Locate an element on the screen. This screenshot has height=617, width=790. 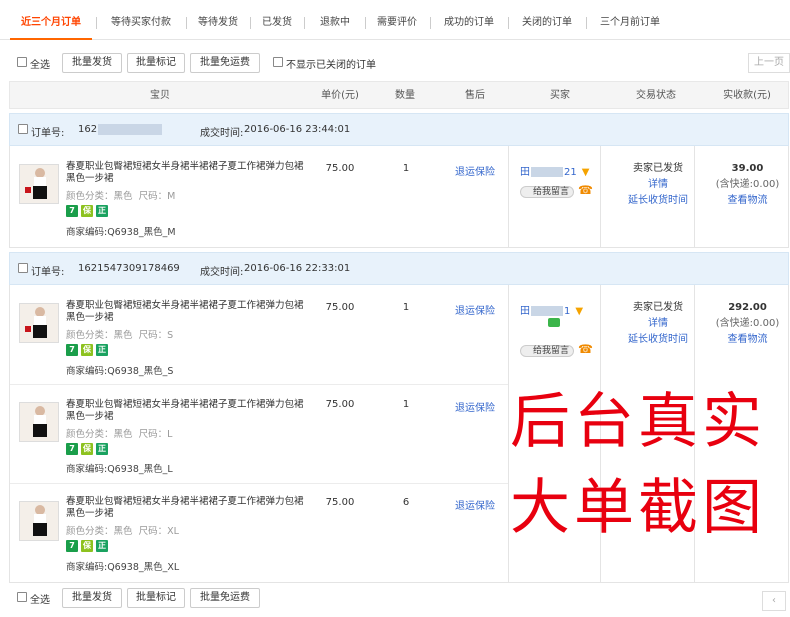
chat-icon is located at coordinates (554, 322).